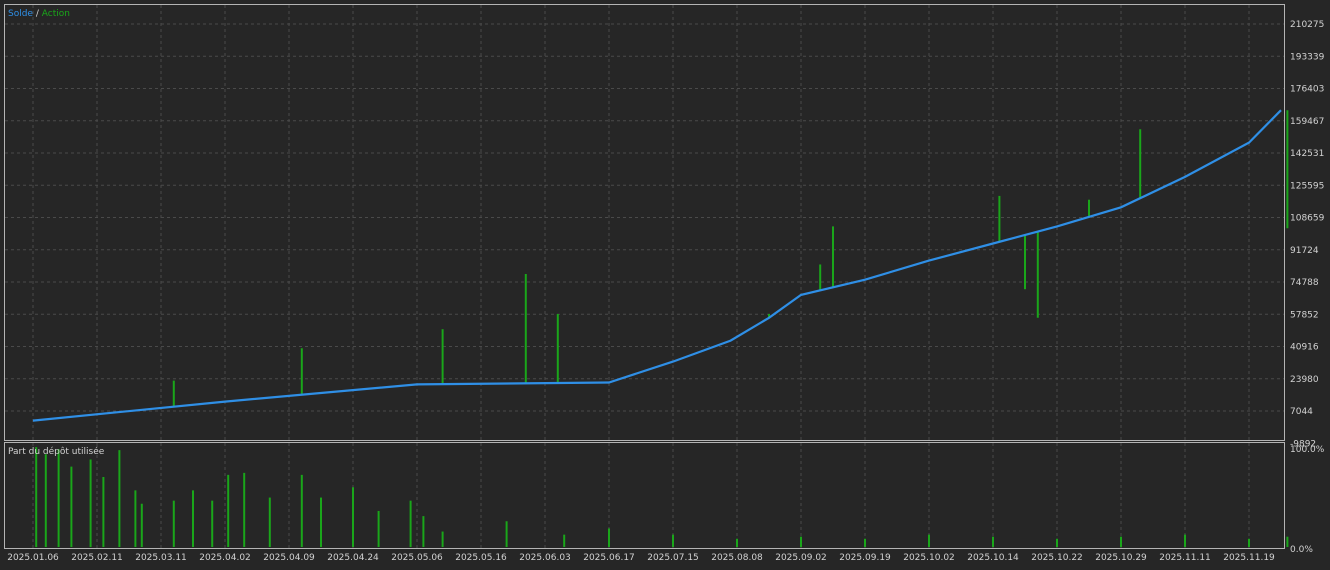 This screenshot has height=570, width=1330. What do you see at coordinates (1304, 283) in the screenshot?
I see `y-tick-label: 74788` at bounding box center [1304, 283].